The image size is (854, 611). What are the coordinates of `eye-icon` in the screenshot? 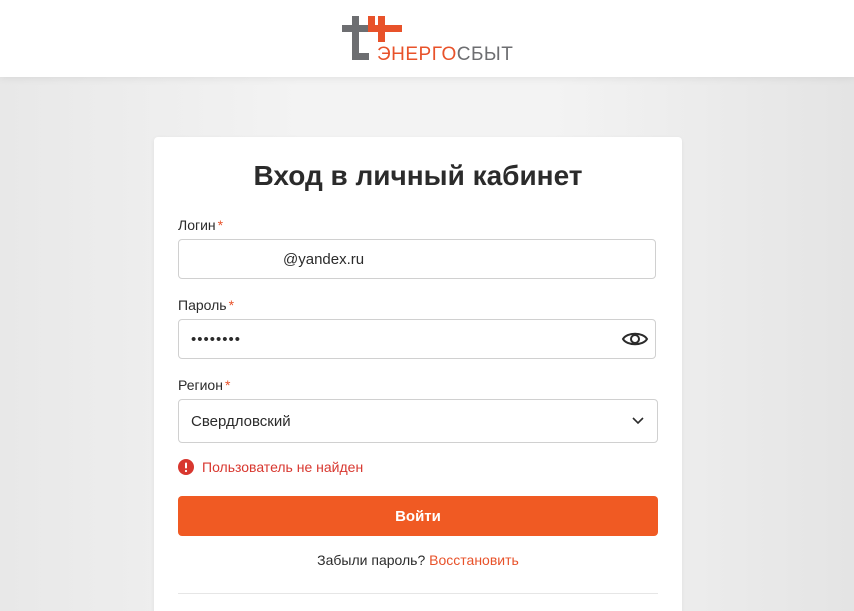 It's located at (635, 339).